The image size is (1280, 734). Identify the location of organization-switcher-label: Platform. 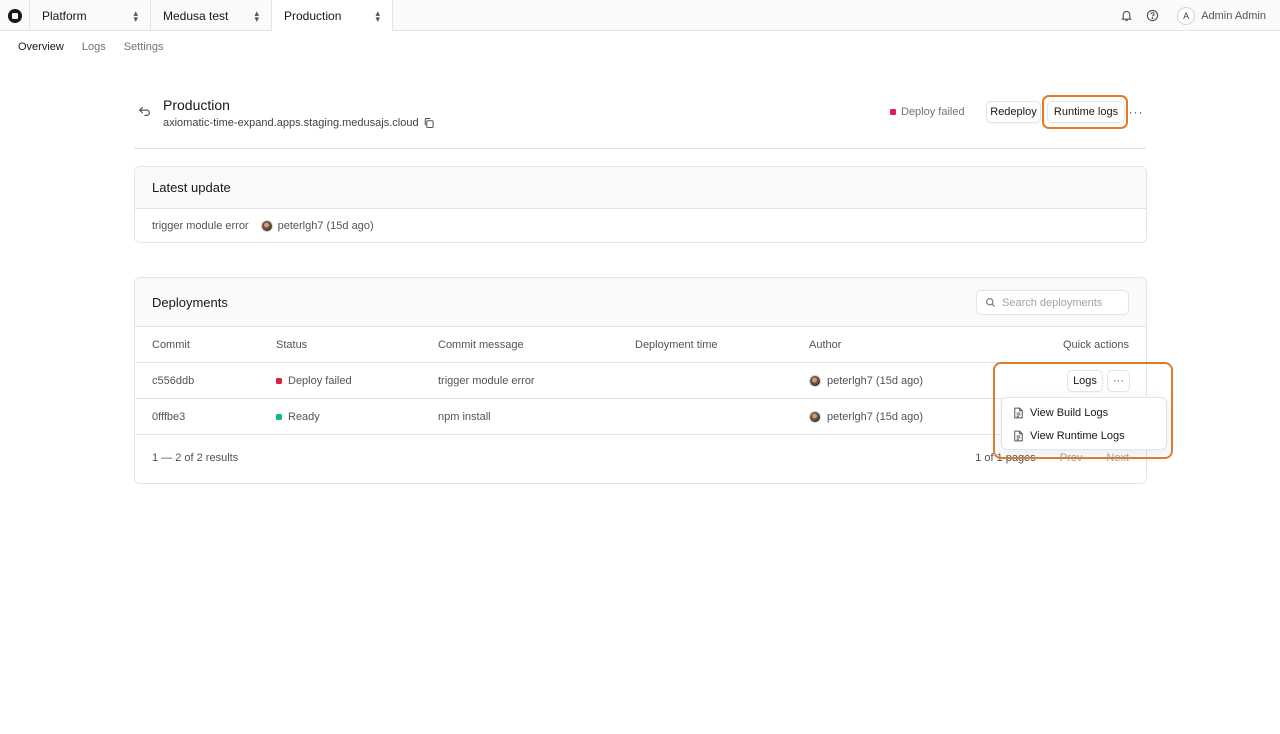
(64, 15).